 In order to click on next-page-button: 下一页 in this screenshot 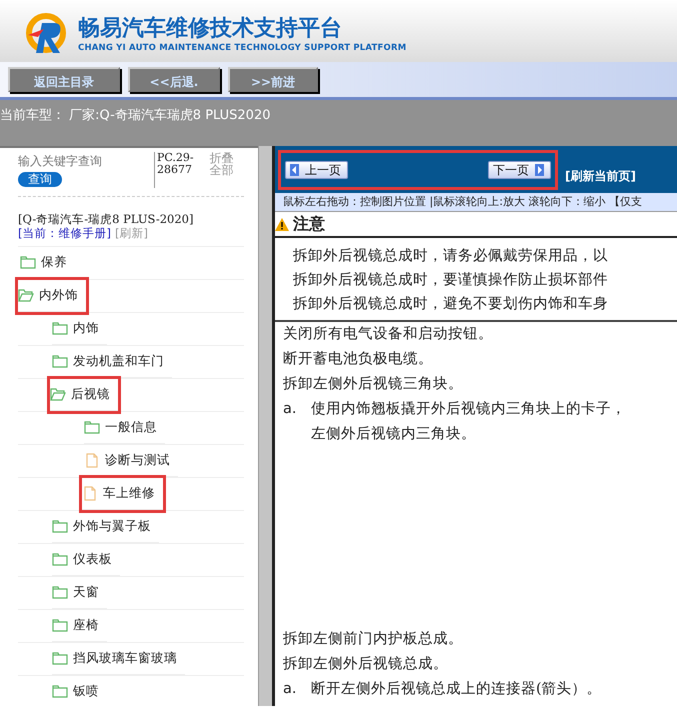, I will do `click(519, 169)`.